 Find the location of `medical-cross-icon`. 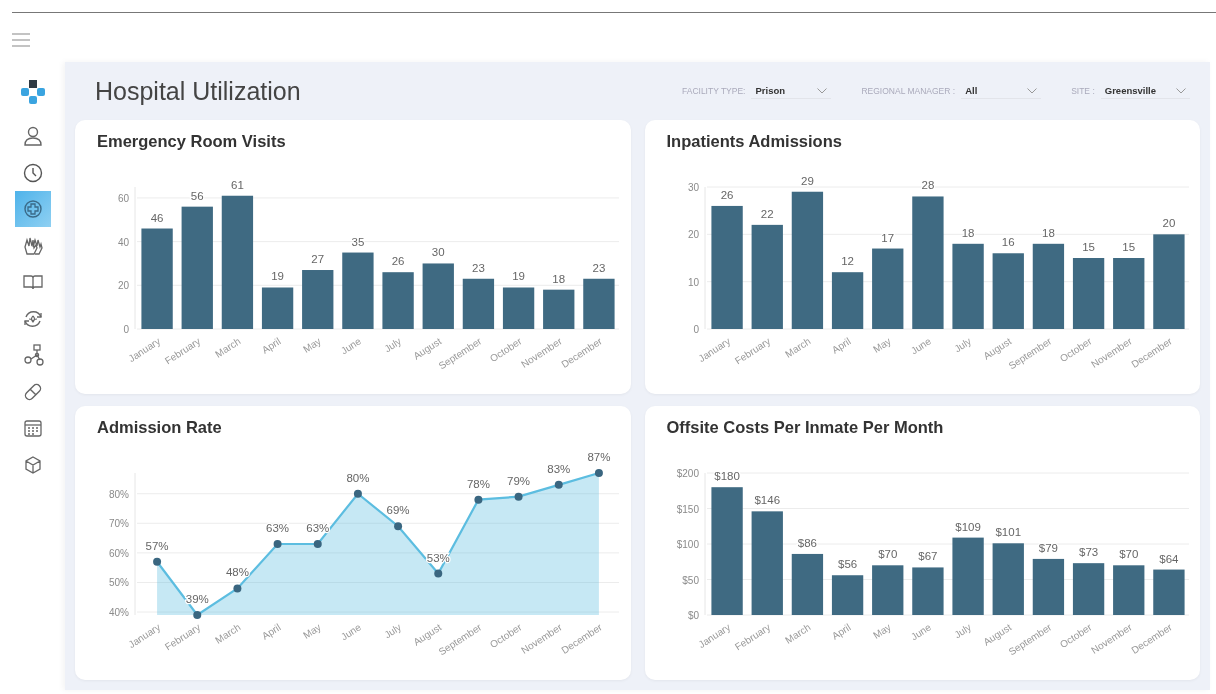

medical-cross-icon is located at coordinates (32, 209).